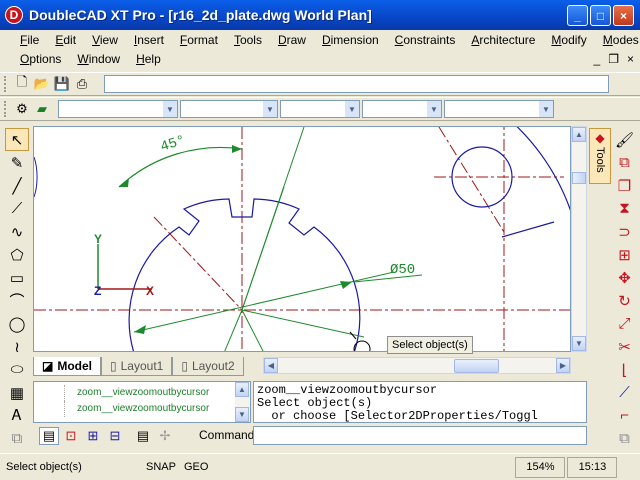  Describe the element at coordinates (137, 366) in the screenshot. I see `tab-layout1: ▯ Layout1` at that location.